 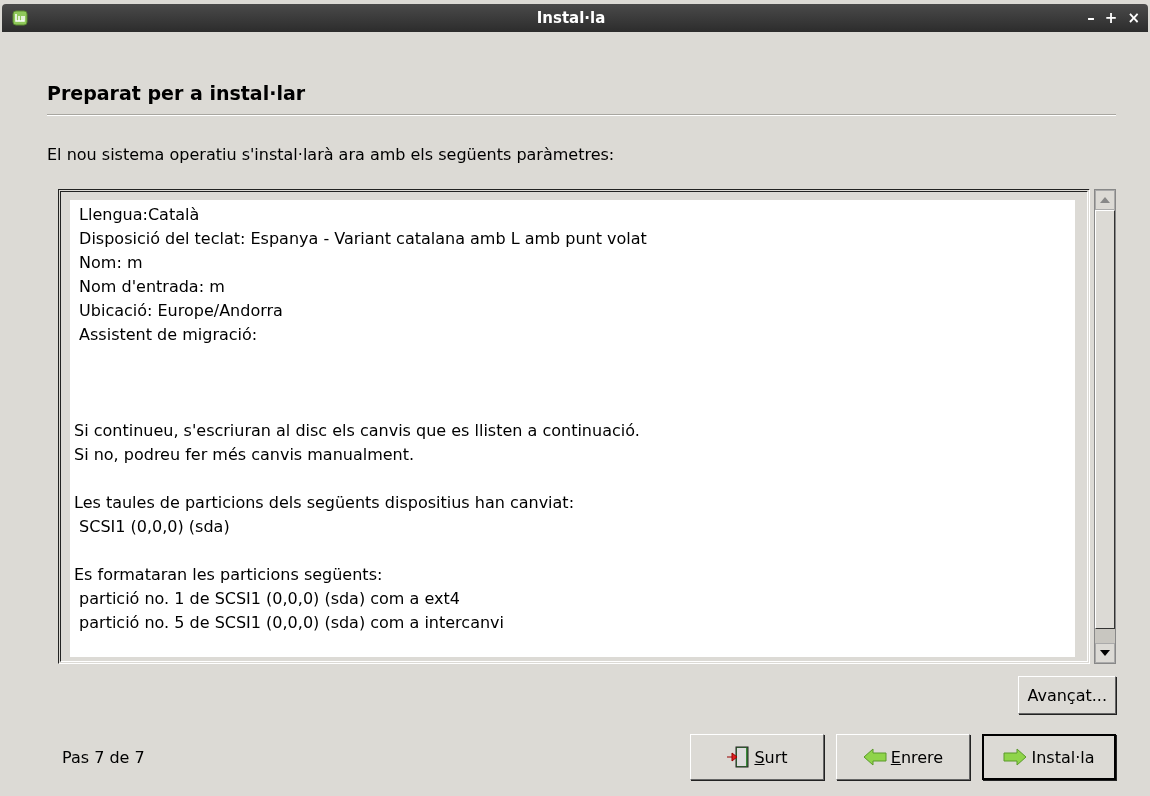 What do you see at coordinates (738, 757) in the screenshot?
I see `exit-door-icon` at bounding box center [738, 757].